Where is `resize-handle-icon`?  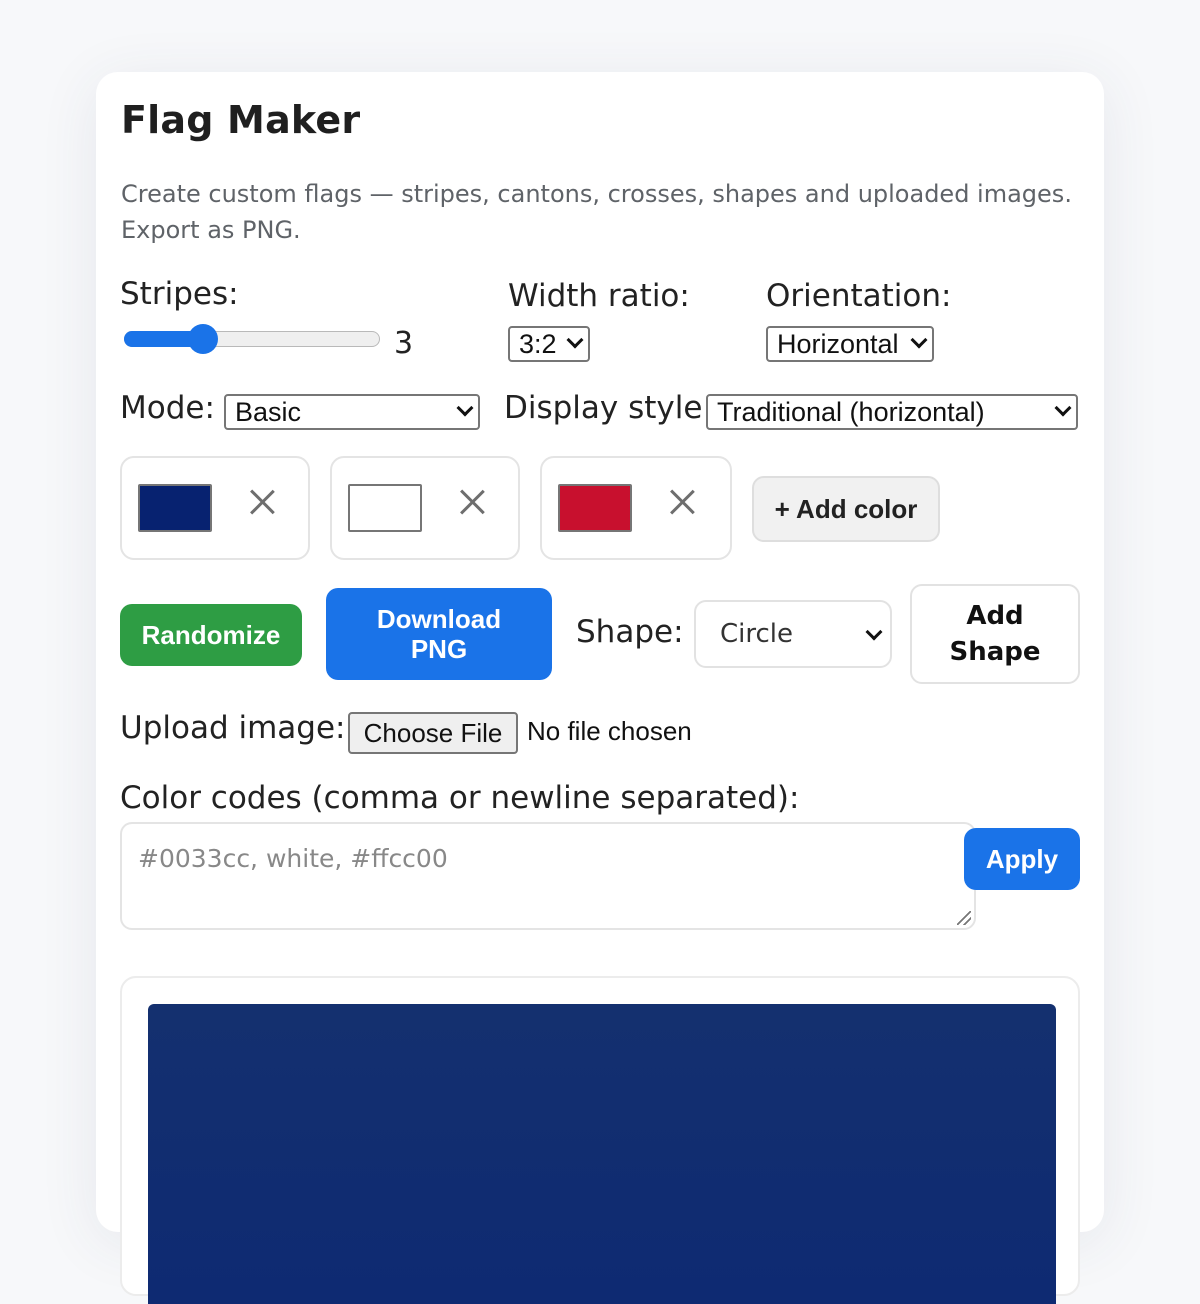
resize-handle-icon is located at coordinates (964, 918).